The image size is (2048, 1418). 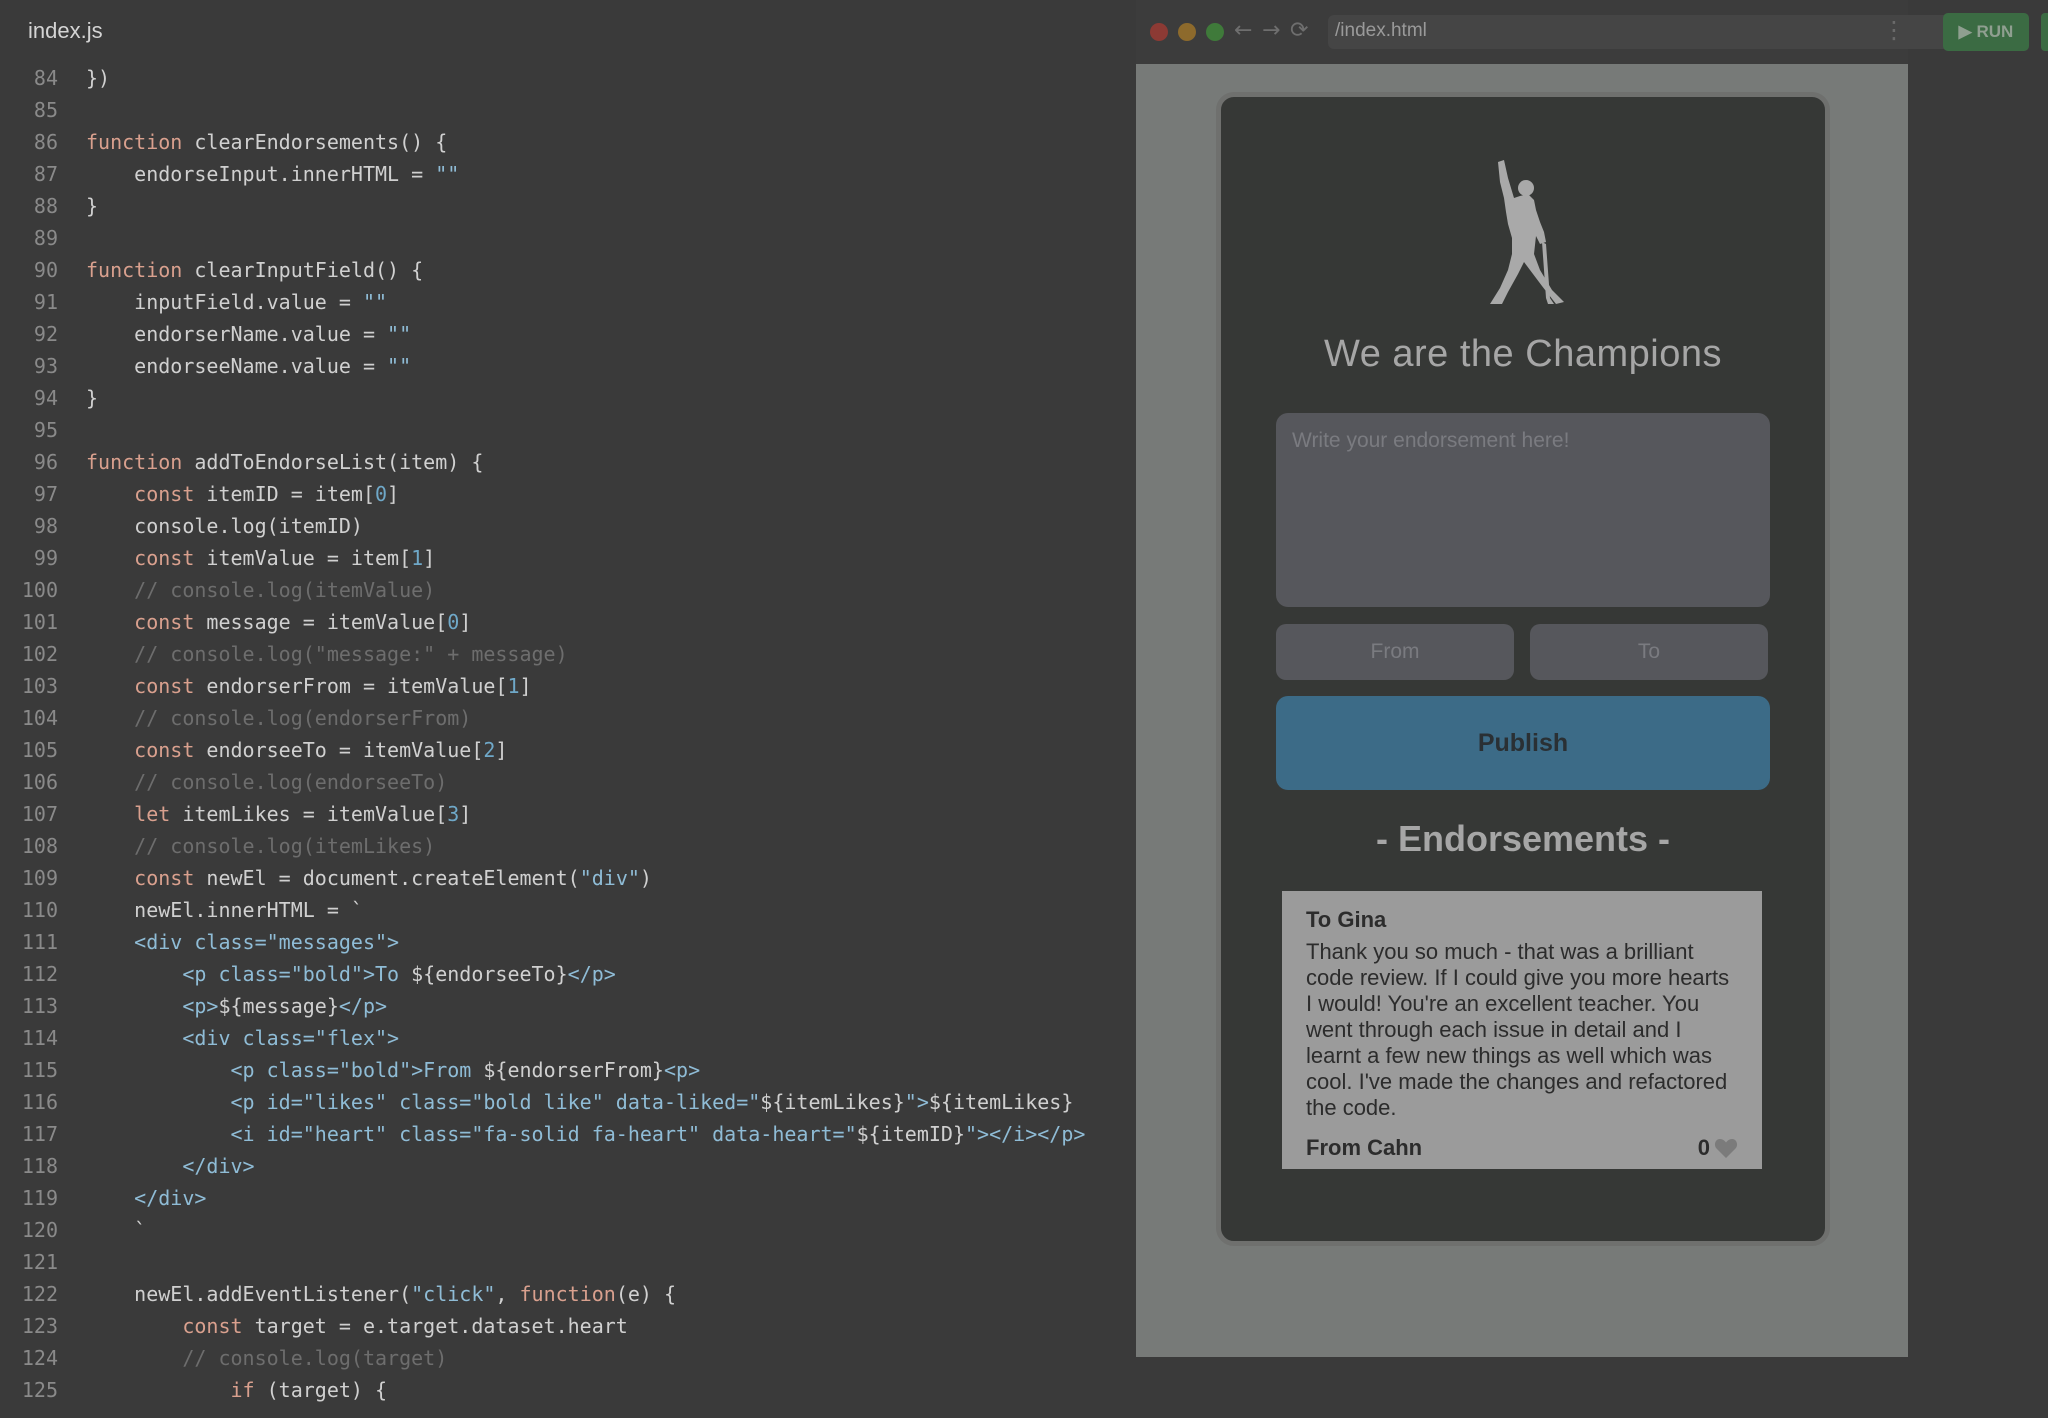 I want to click on line-number: 88, so click(x=45, y=206).